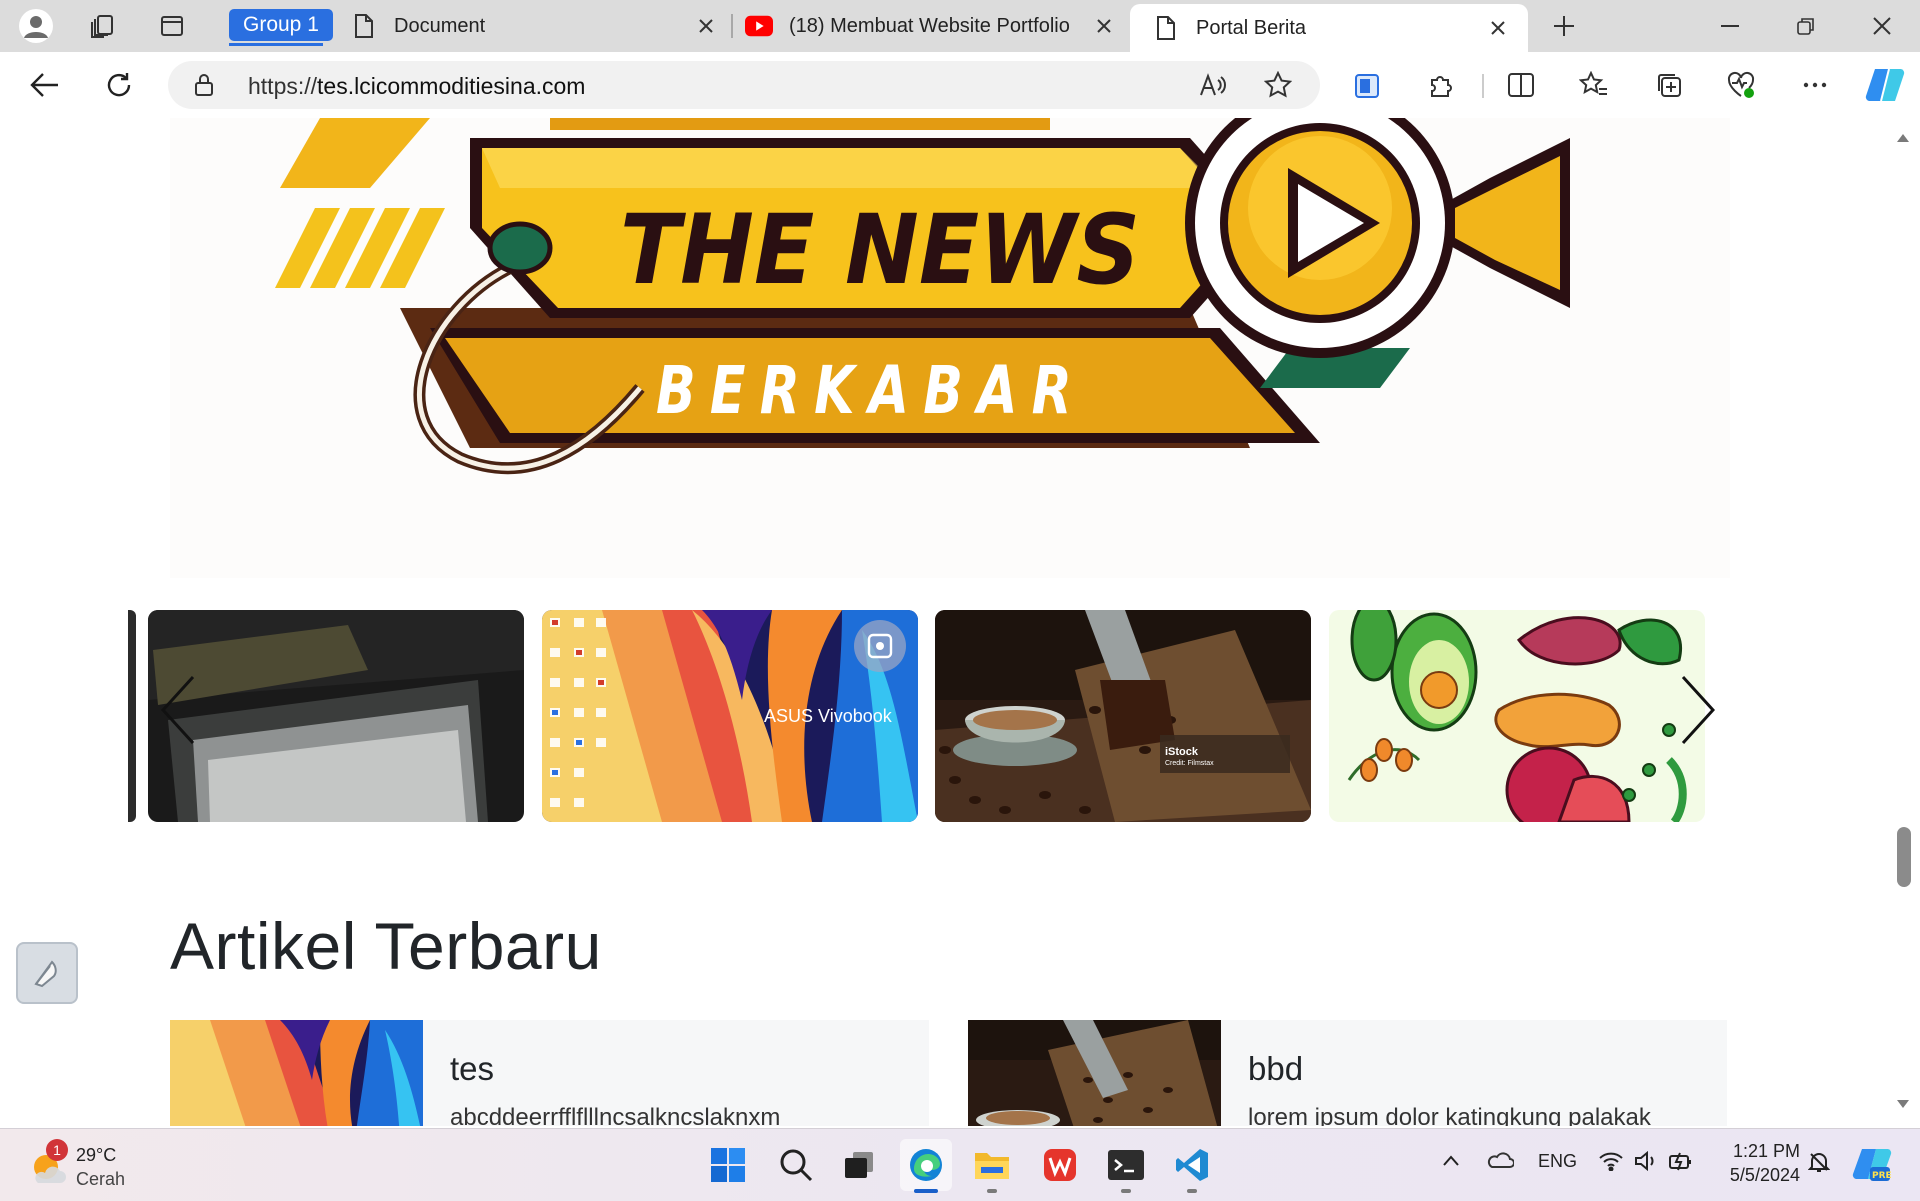 The height and width of the screenshot is (1201, 1920). Describe the element at coordinates (1730, 26) in the screenshot. I see `minimize-icon` at that location.